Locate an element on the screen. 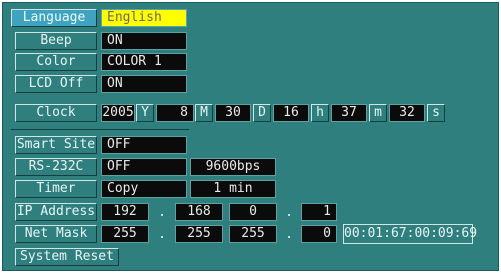  clock-day: 30 is located at coordinates (233, 113).